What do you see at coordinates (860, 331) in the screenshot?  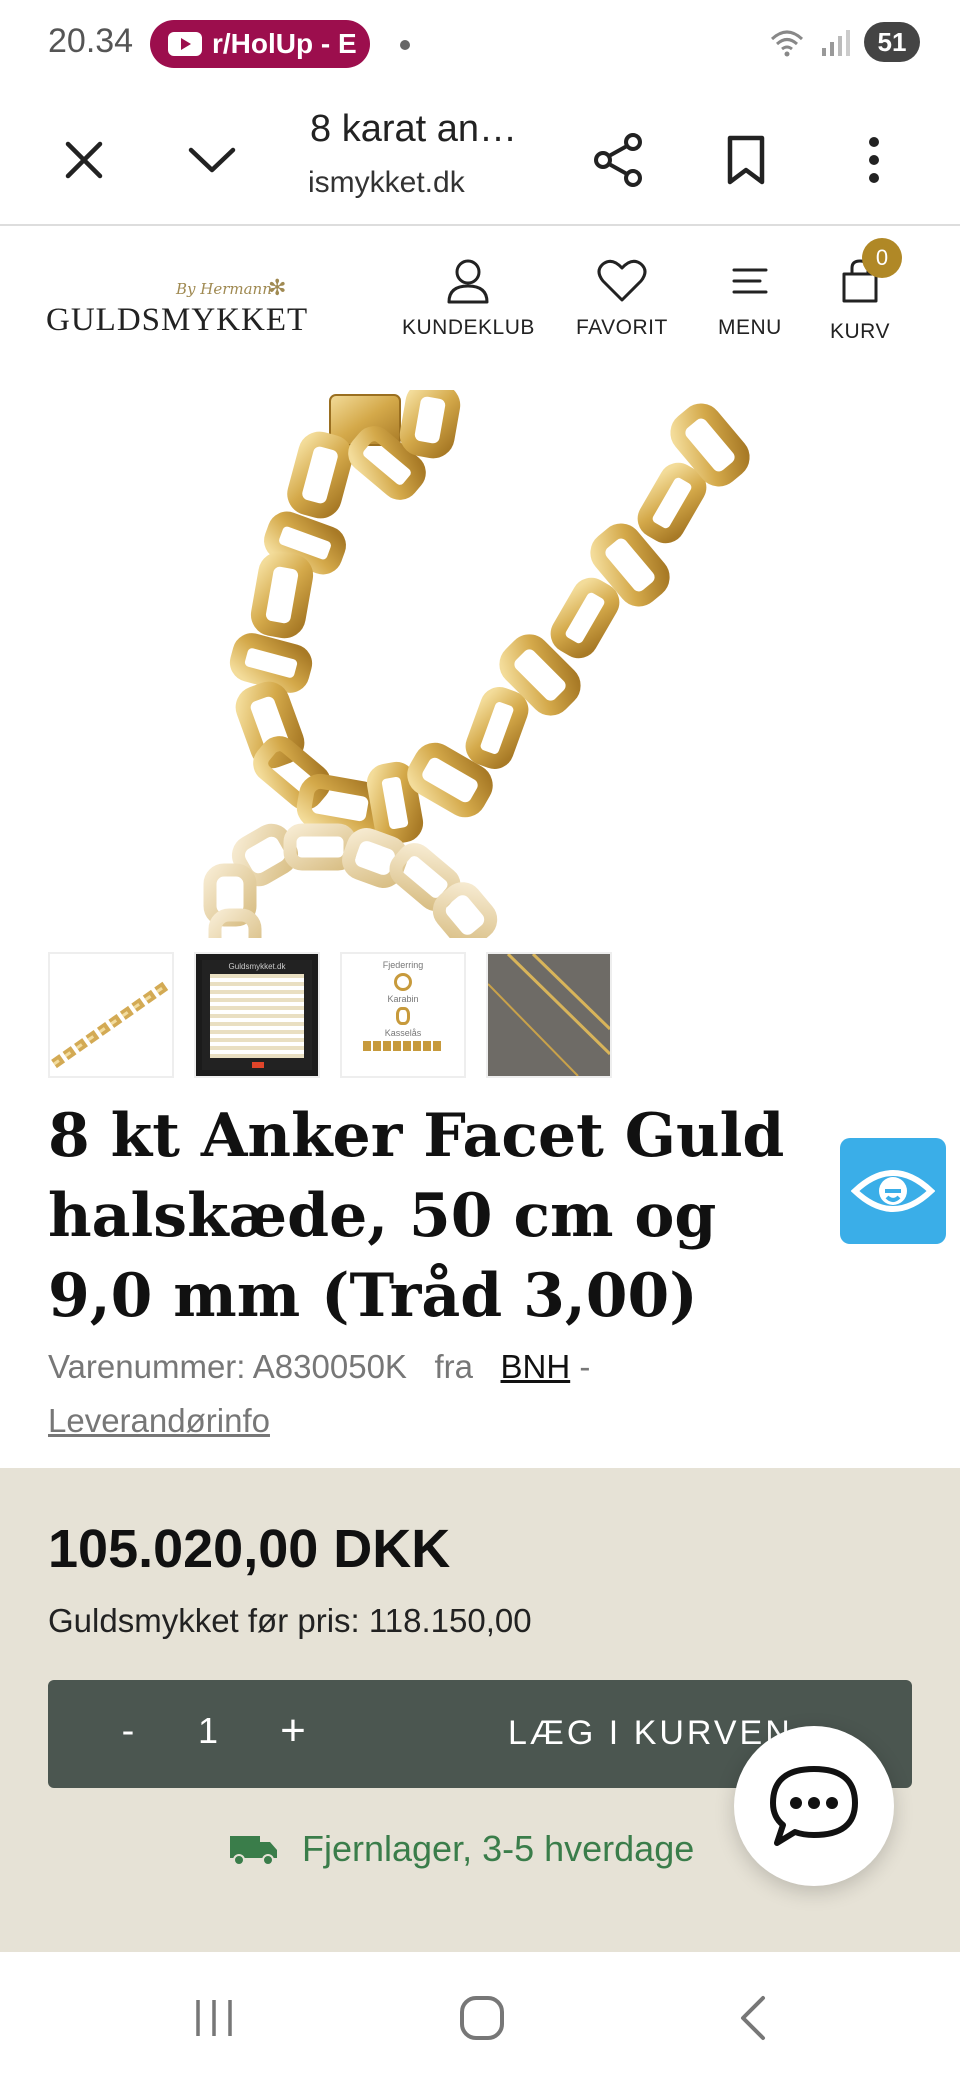 I see `nav-kurv-label: KURV` at bounding box center [860, 331].